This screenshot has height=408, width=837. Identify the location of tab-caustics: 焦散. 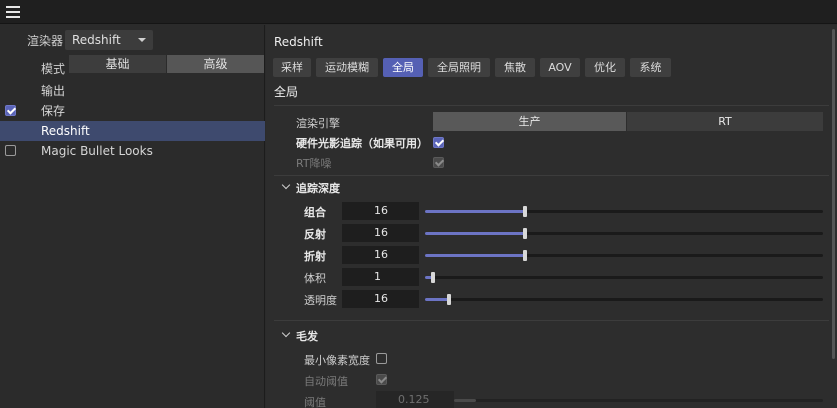
(515, 67).